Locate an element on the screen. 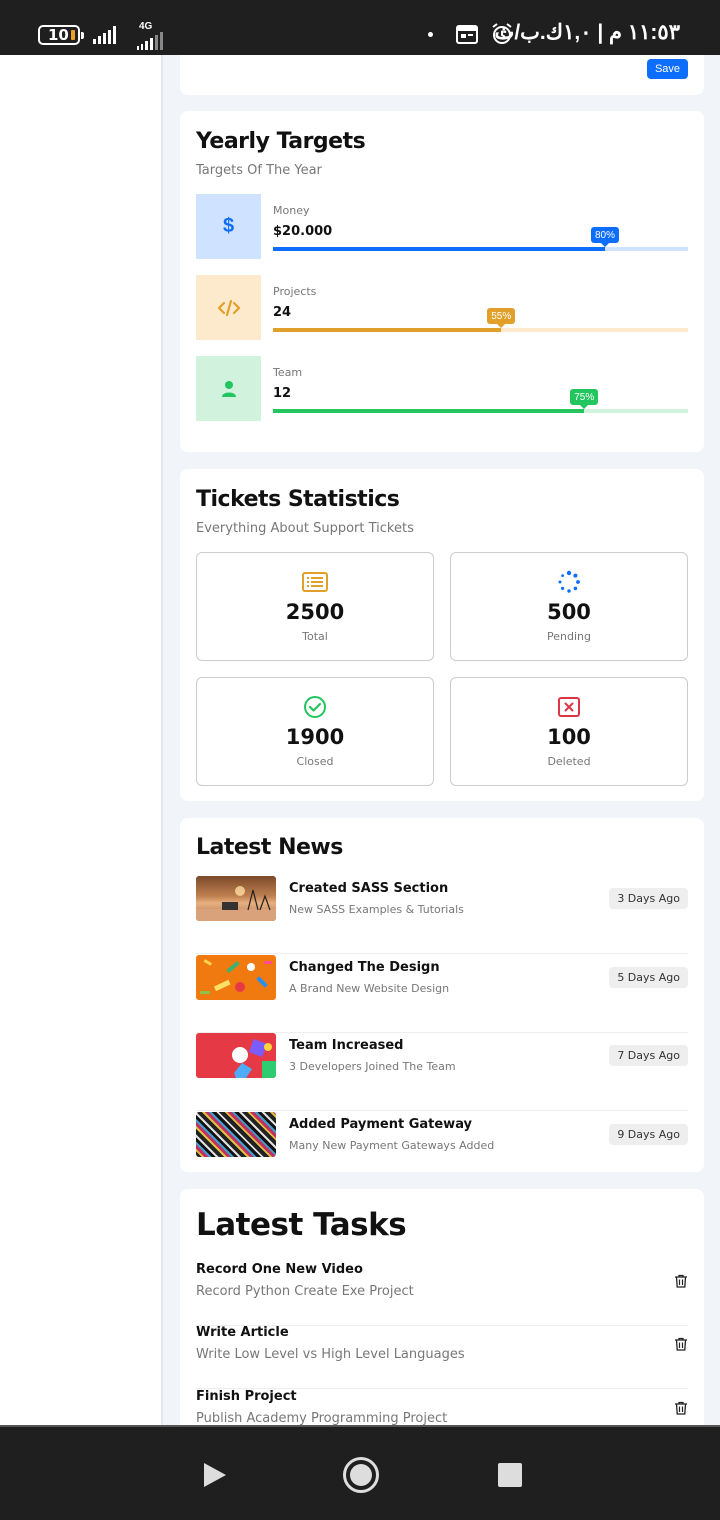 The height and width of the screenshot is (1520, 720). card-subtitle: Targets Of The Year is located at coordinates (259, 170).